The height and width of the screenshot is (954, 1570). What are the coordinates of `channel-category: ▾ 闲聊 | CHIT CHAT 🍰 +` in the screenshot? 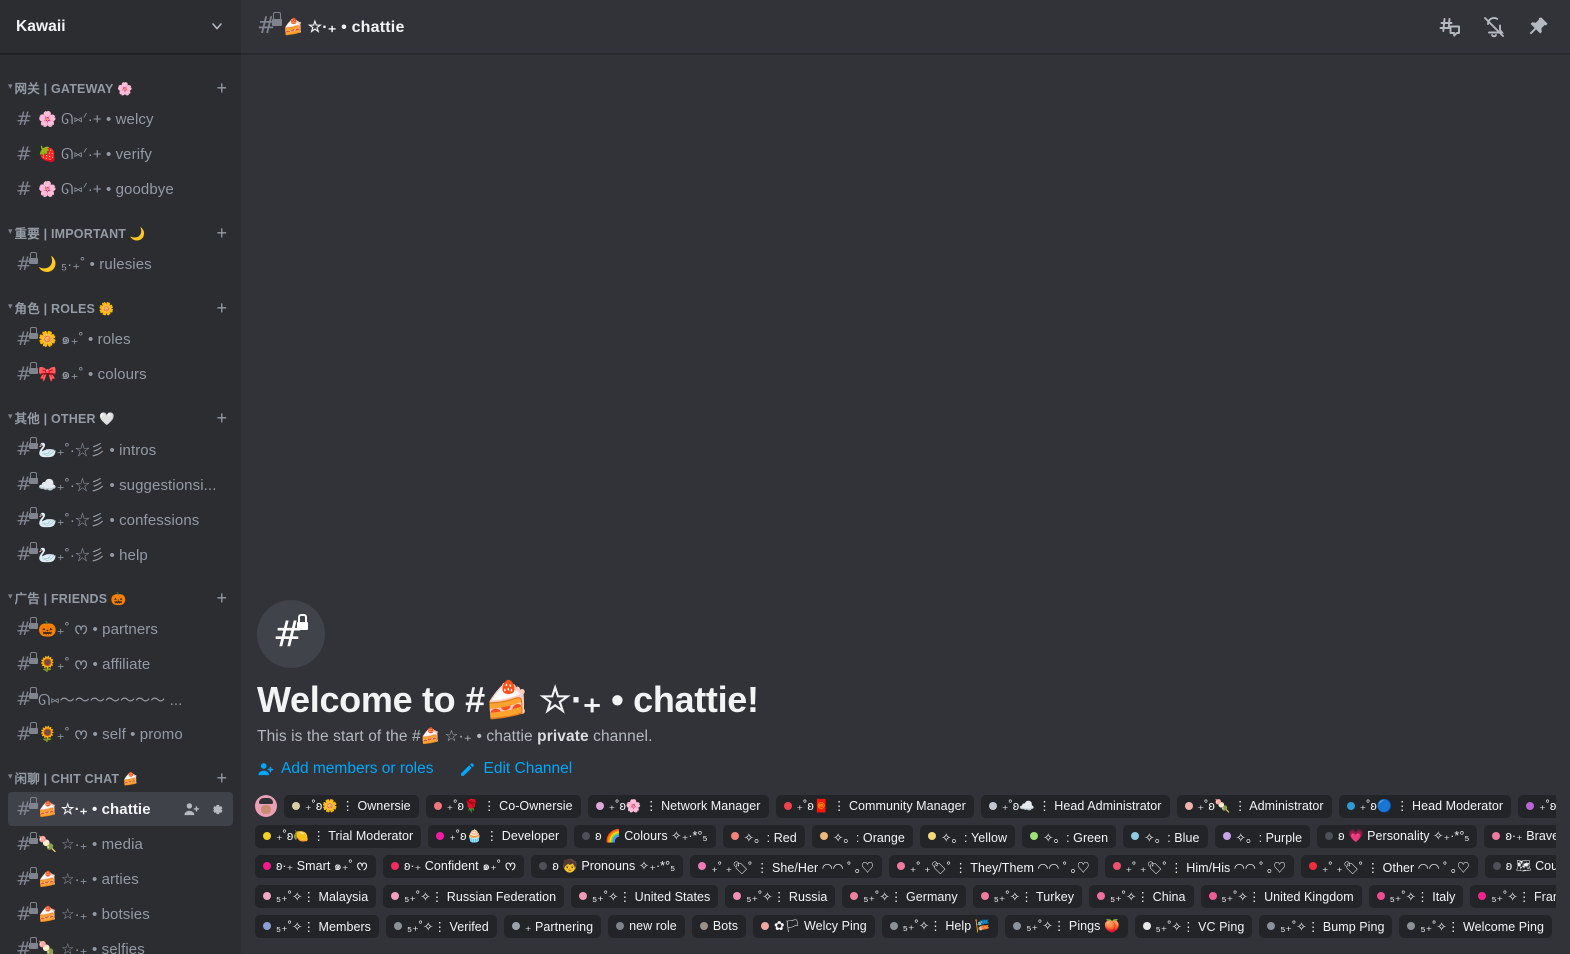 It's located at (120, 771).